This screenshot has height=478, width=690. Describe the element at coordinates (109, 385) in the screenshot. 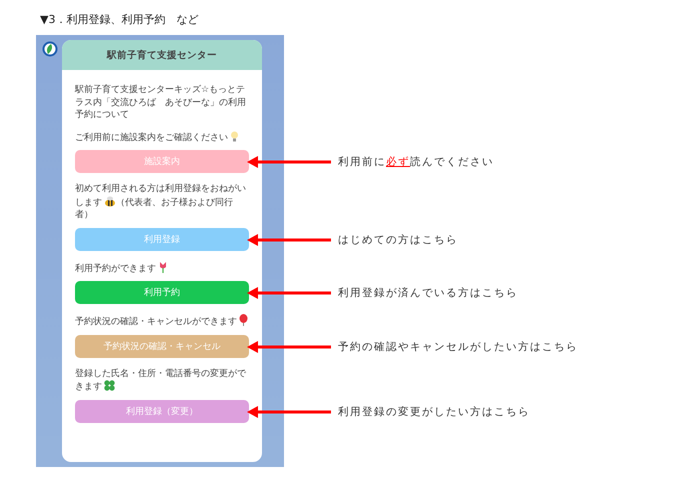

I see `clover-icon` at that location.